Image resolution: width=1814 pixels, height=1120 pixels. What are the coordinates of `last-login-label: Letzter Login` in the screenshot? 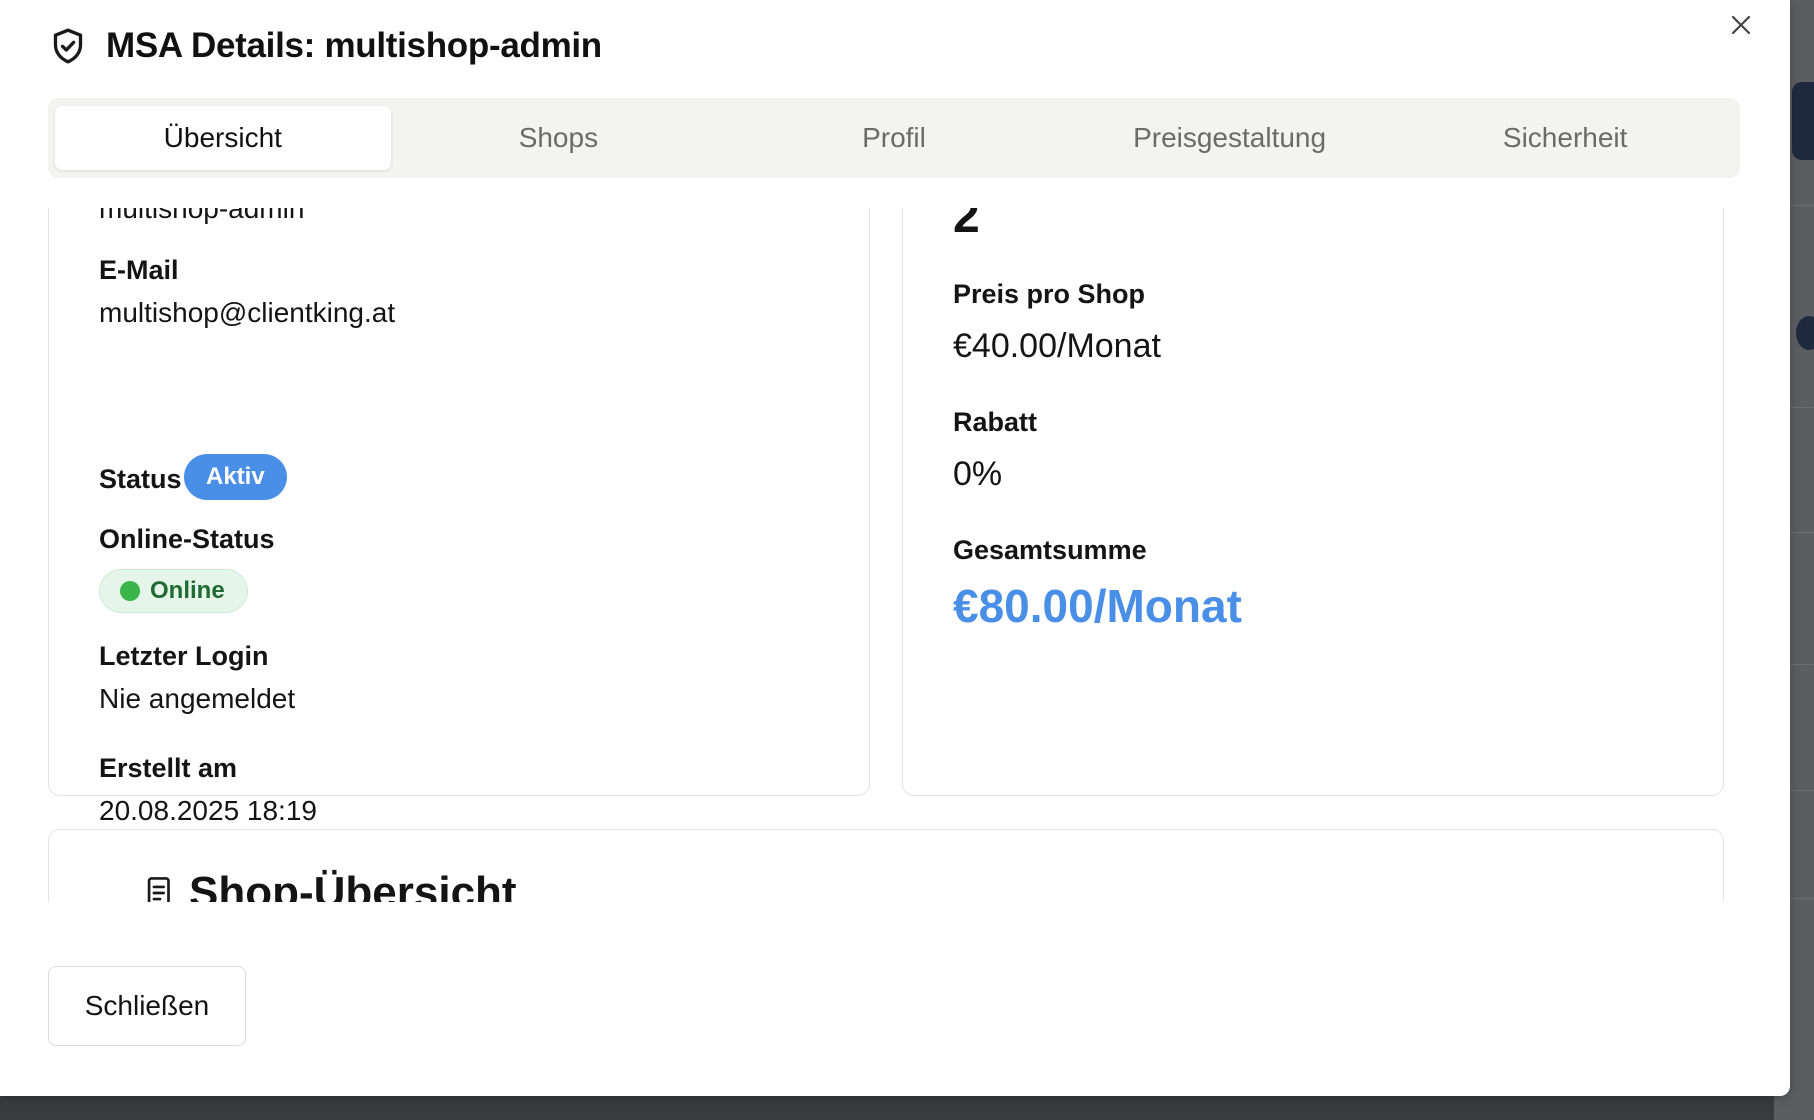 It's located at (184, 656).